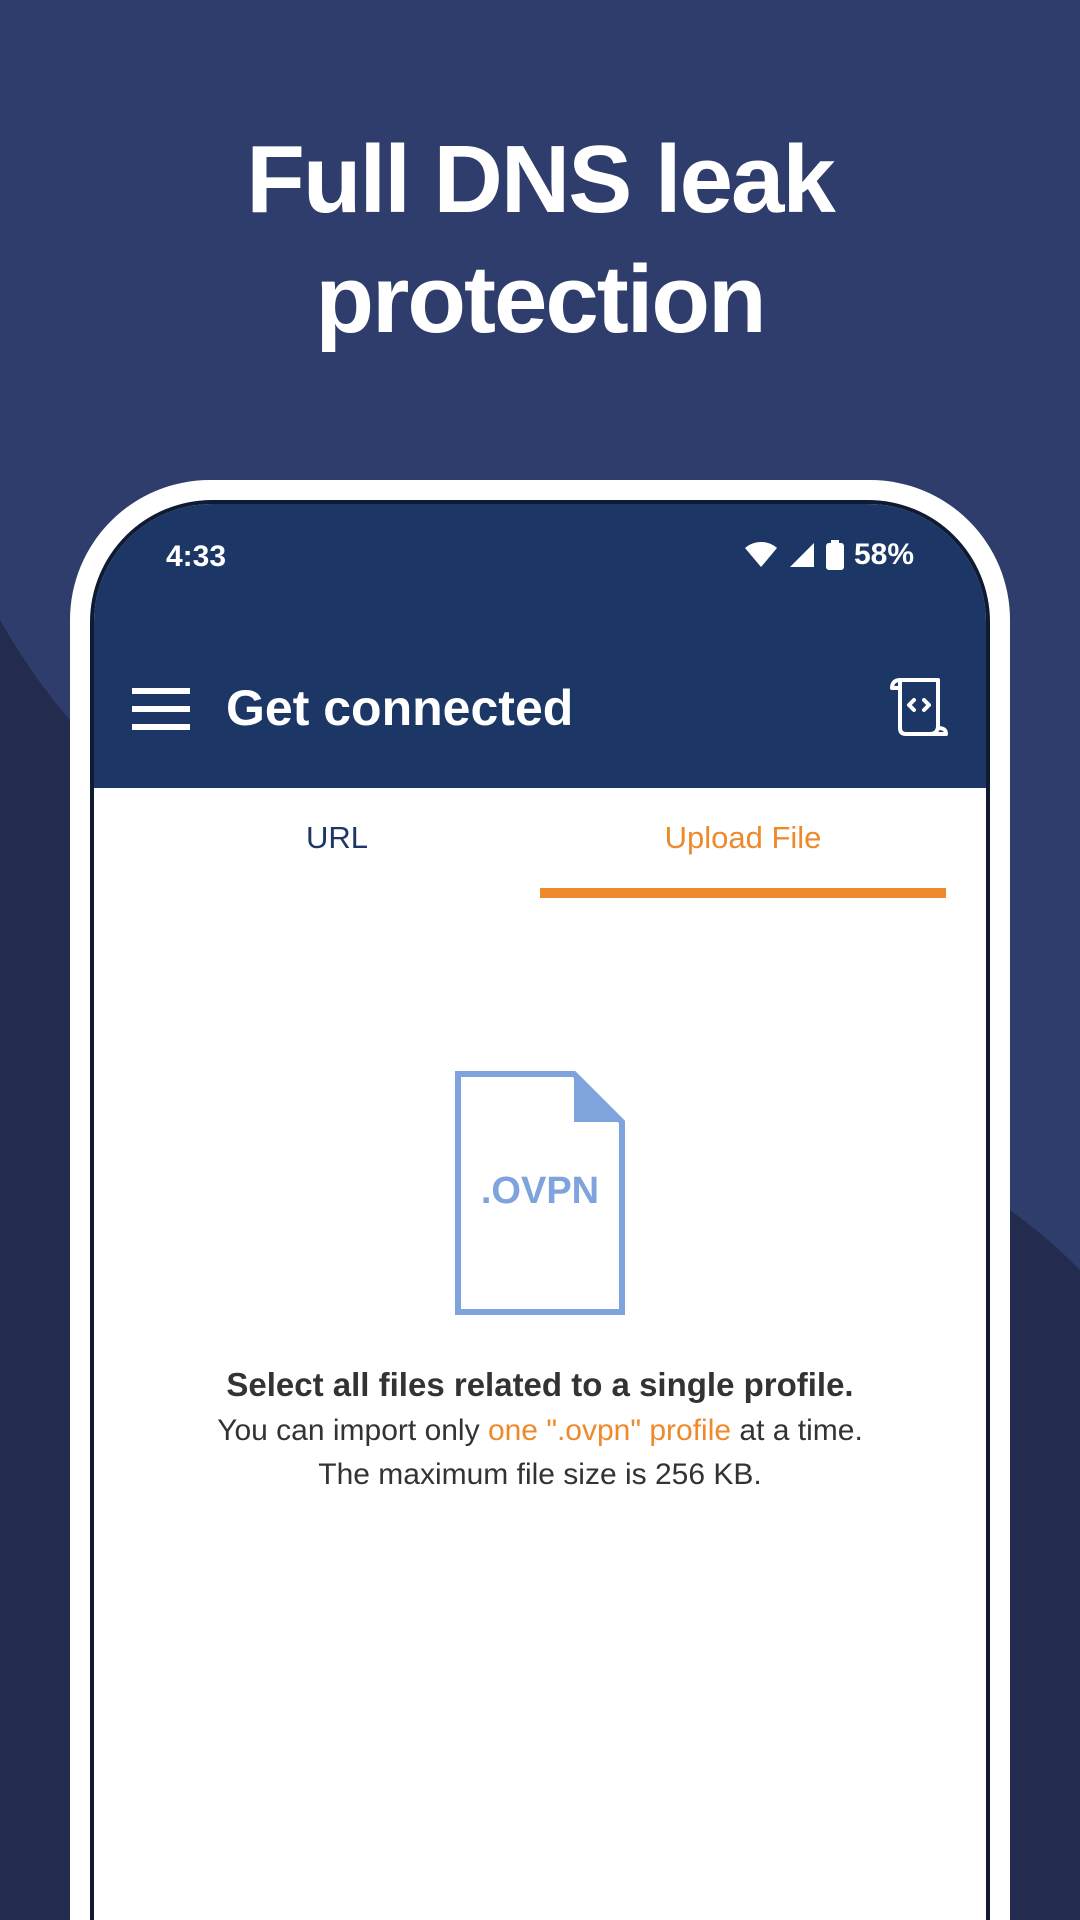 The height and width of the screenshot is (1920, 1080). I want to click on wifi-icon, so click(760, 554).